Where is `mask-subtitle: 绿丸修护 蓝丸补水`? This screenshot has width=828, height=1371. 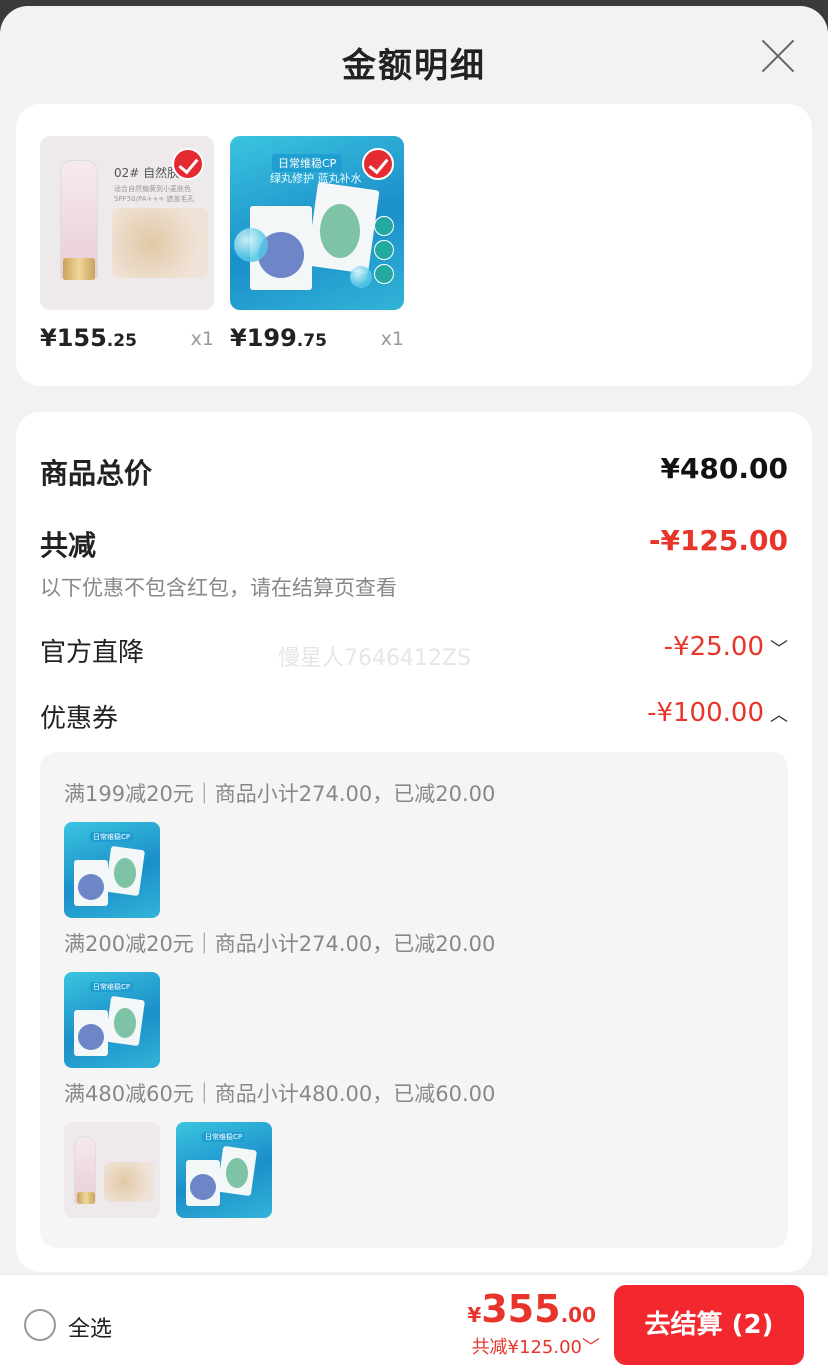 mask-subtitle: 绿丸修护 蓝丸补水 is located at coordinates (316, 178).